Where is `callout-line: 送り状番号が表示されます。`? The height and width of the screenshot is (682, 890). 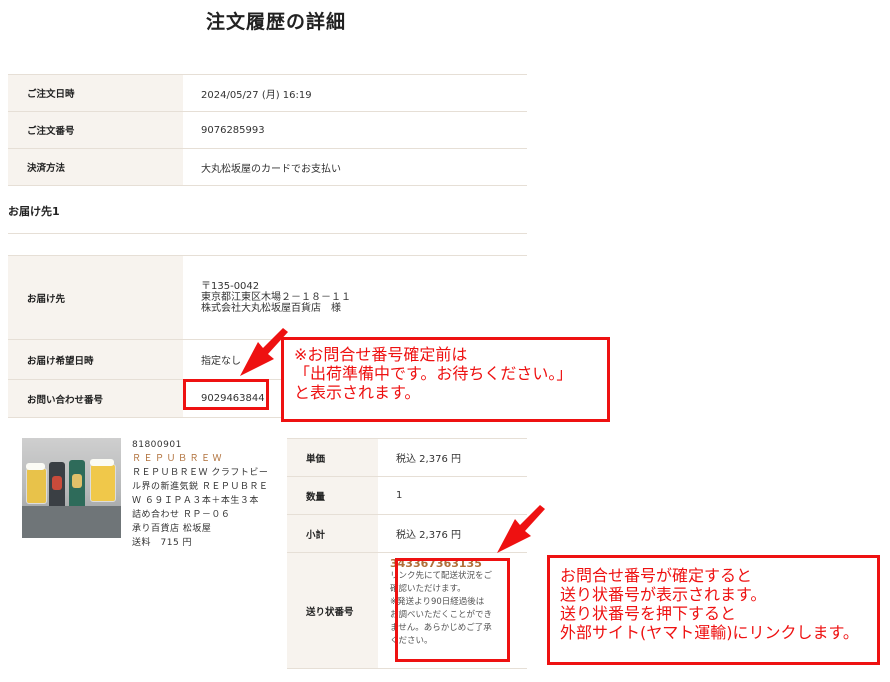
callout-line: 送り状番号が表示されます。 is located at coordinates (663, 594).